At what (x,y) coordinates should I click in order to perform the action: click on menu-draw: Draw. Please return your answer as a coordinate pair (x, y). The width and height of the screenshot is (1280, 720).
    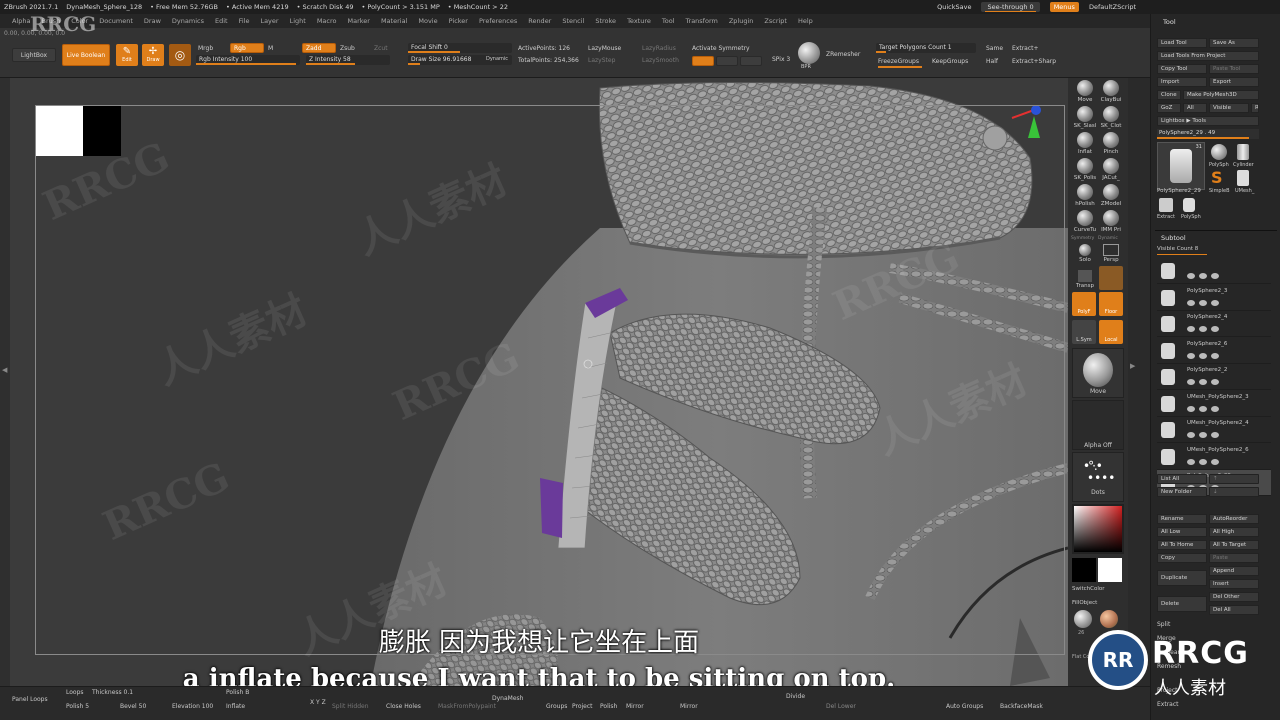
    Looking at the image, I should click on (152, 21).